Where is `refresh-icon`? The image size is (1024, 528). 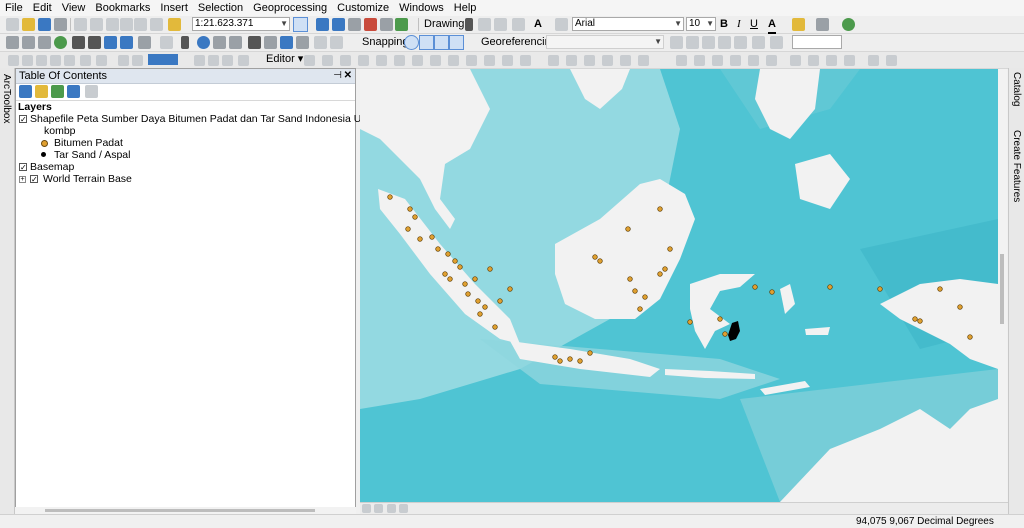
refresh-icon is located at coordinates (391, 508).